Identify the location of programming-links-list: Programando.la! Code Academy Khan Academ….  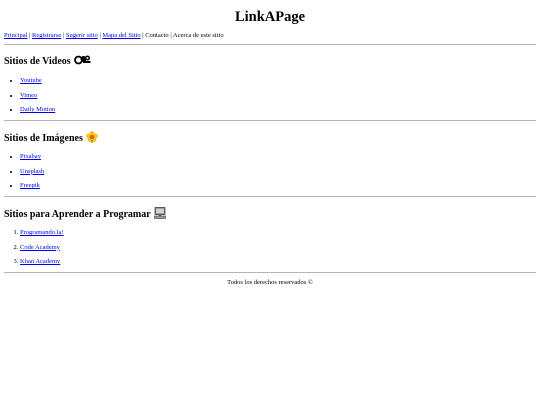
(34, 251).